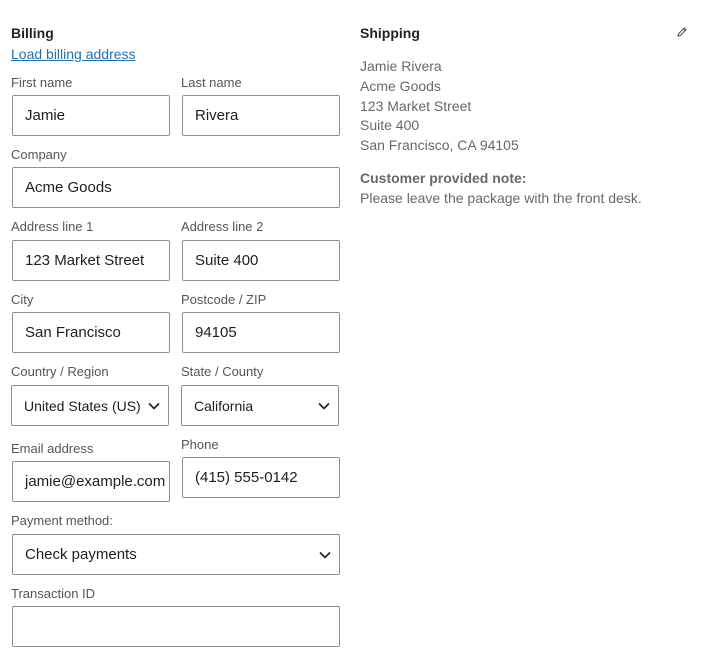  Describe the element at coordinates (53, 593) in the screenshot. I see `transaction-id-label: Transaction ID` at that location.